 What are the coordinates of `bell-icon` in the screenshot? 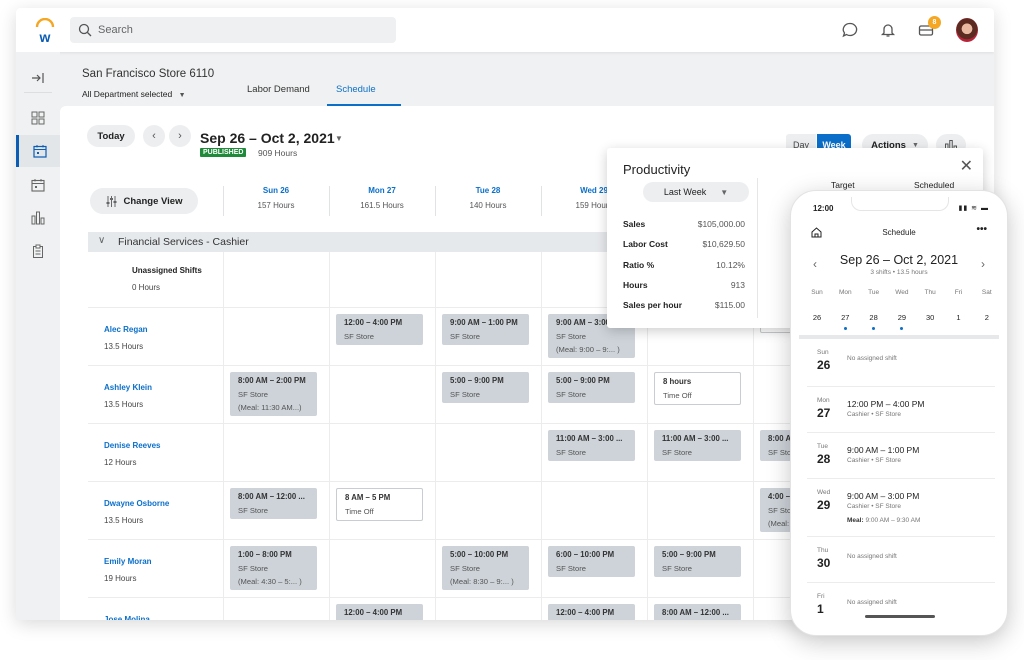 It's located at (888, 30).